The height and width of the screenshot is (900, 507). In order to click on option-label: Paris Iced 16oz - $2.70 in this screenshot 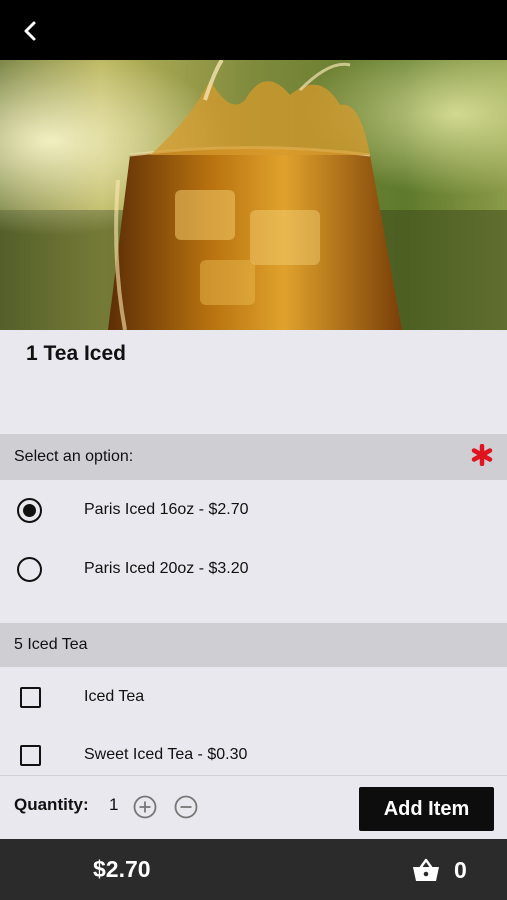, I will do `click(166, 509)`.